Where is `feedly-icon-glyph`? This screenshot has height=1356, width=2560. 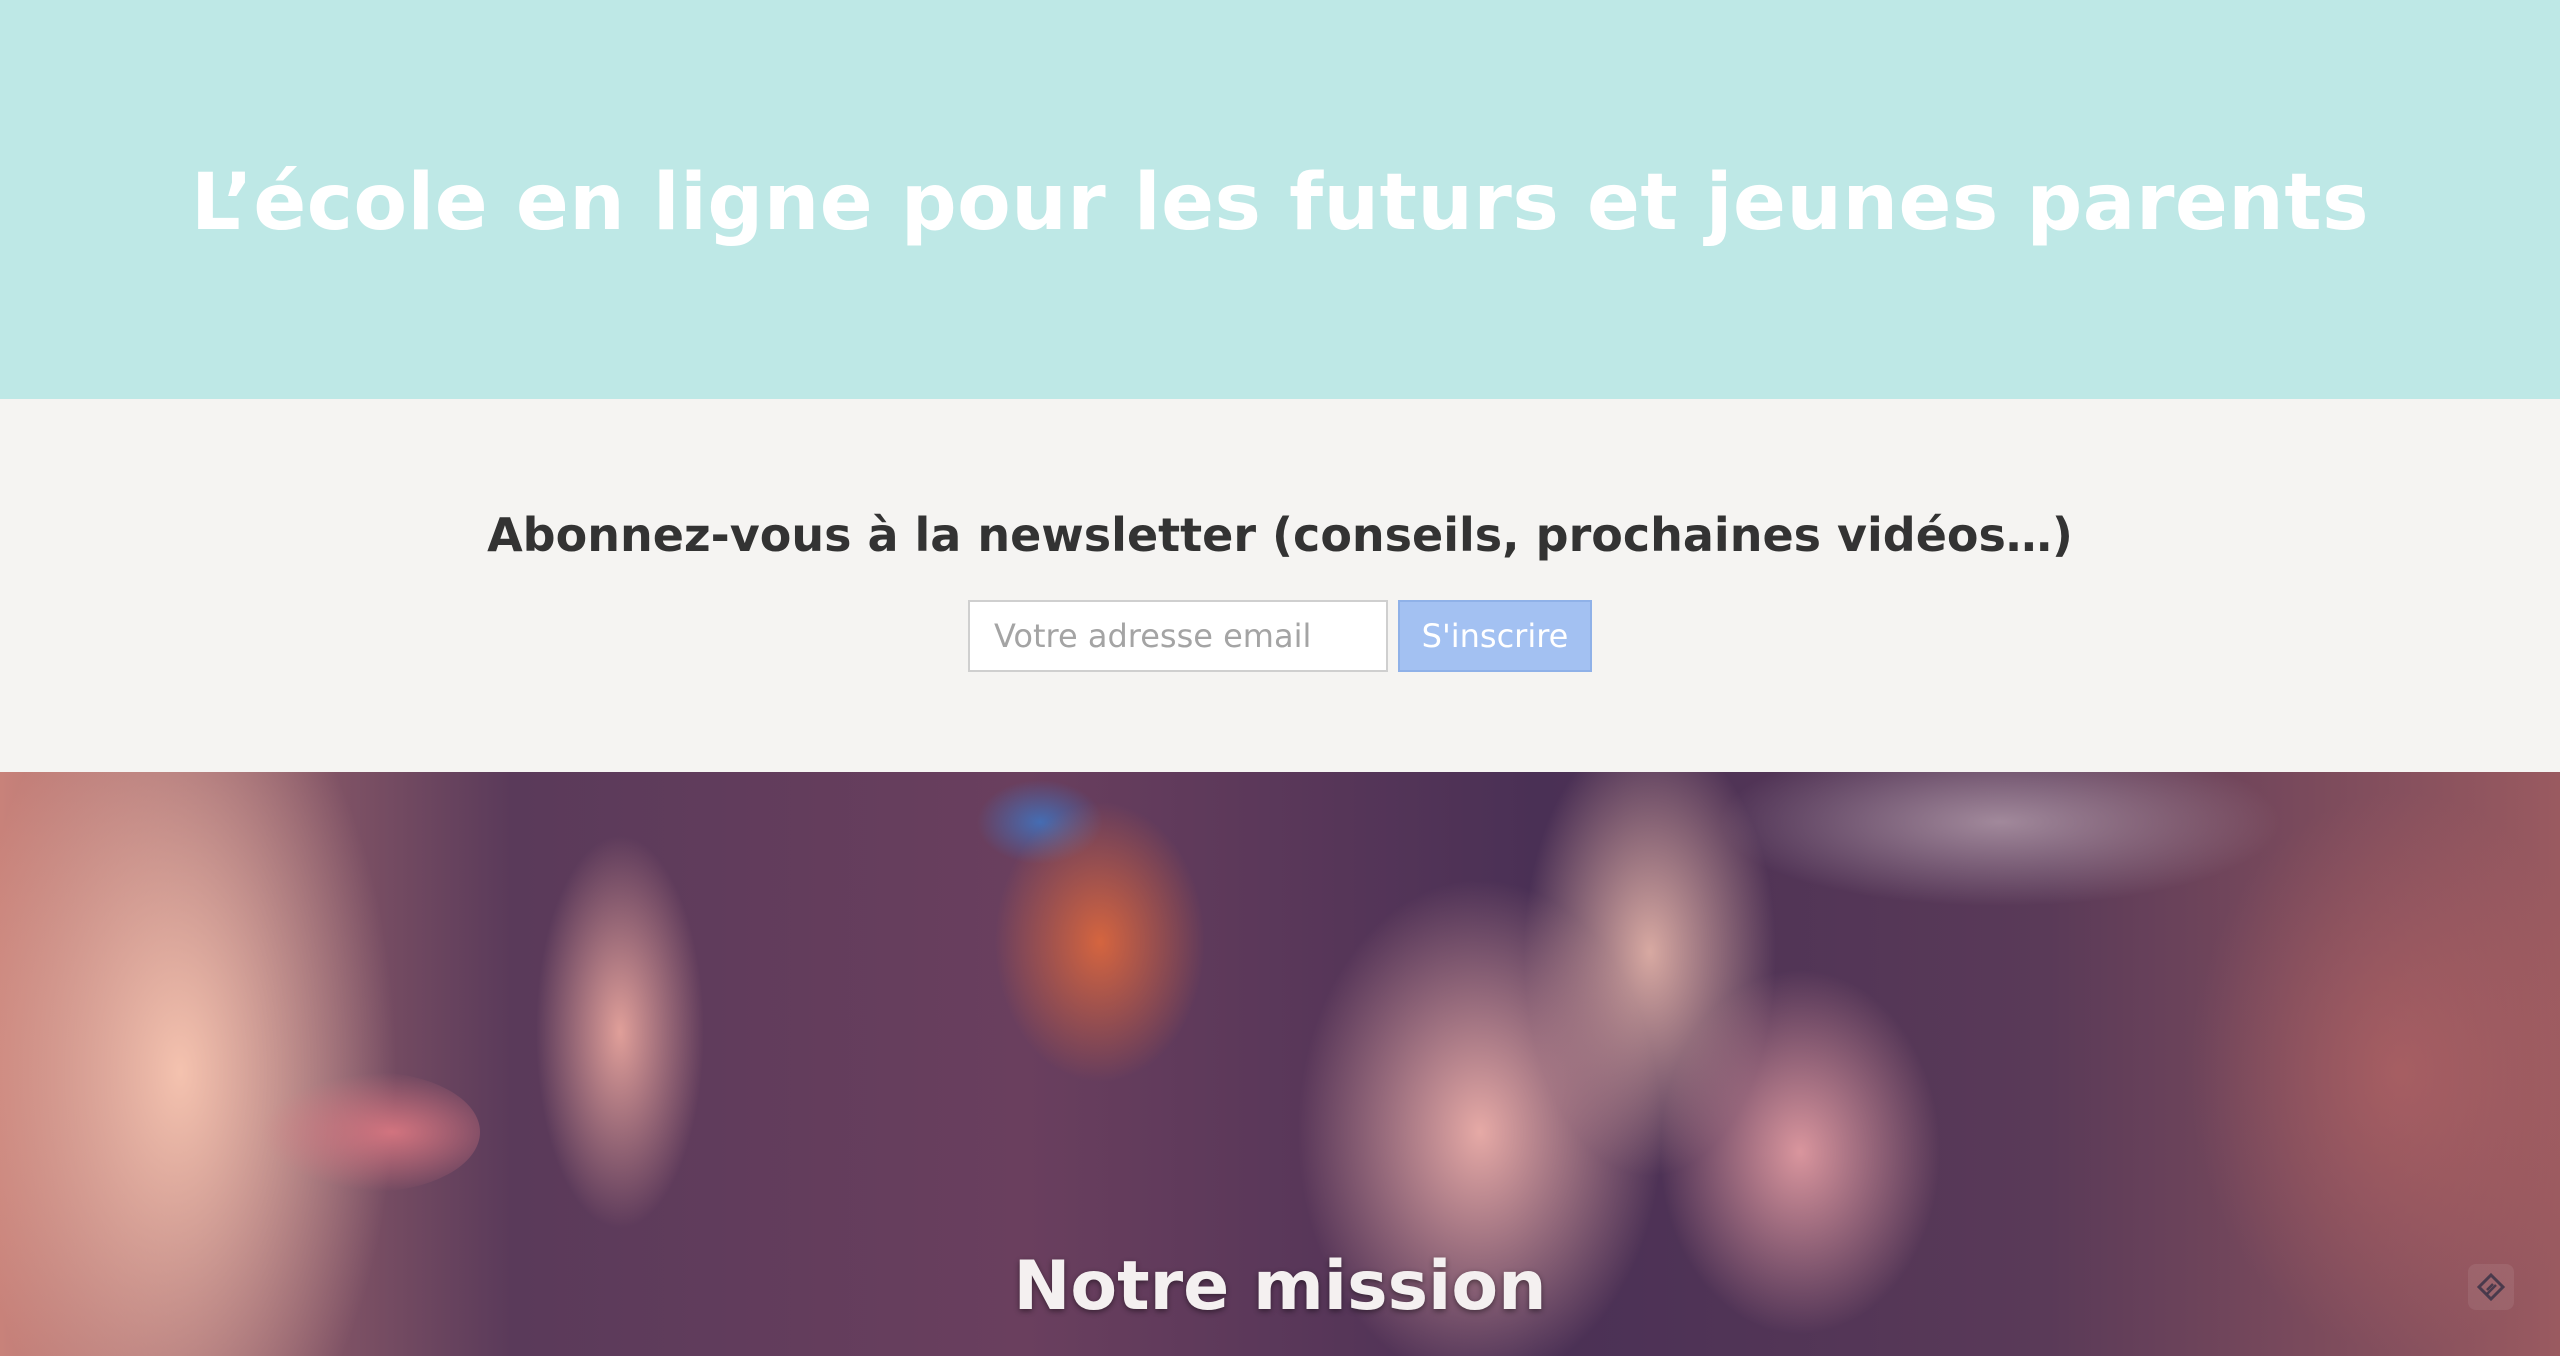 feedly-icon-glyph is located at coordinates (2491, 1287).